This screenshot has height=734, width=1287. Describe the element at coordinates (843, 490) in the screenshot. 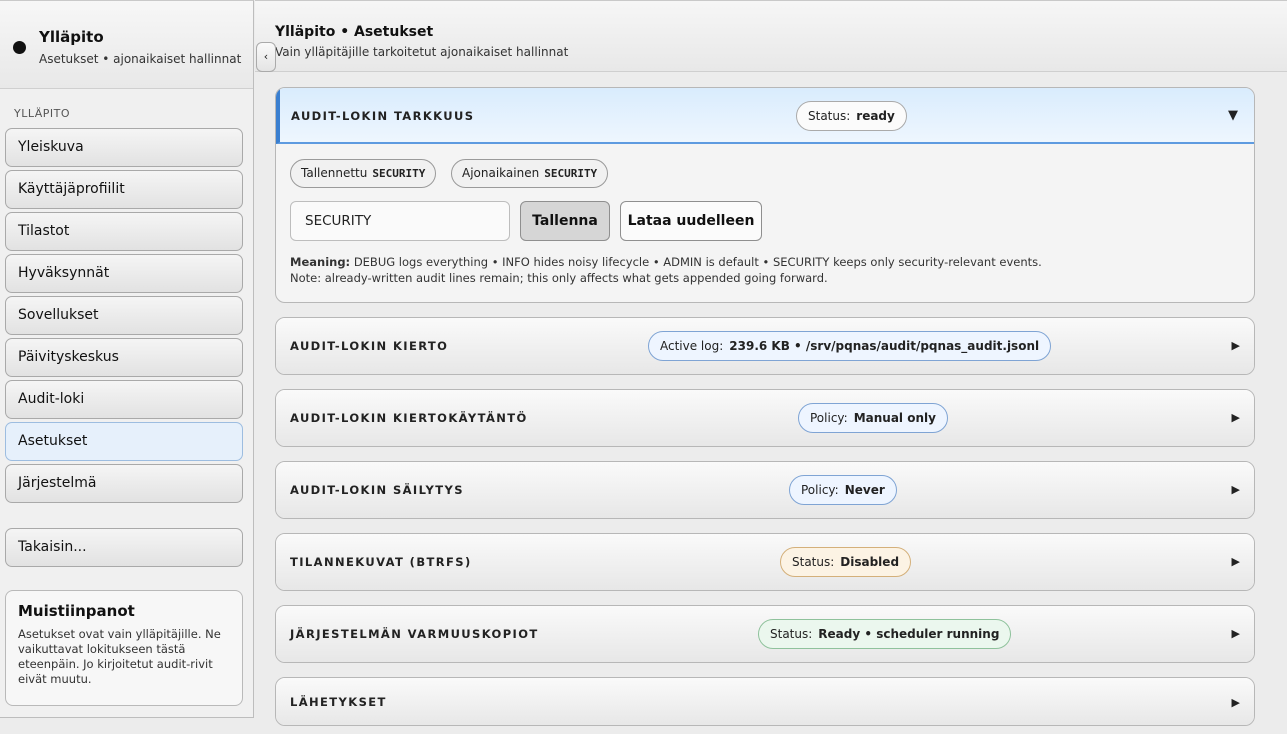

I see `policy-chip: Policy: Never` at that location.